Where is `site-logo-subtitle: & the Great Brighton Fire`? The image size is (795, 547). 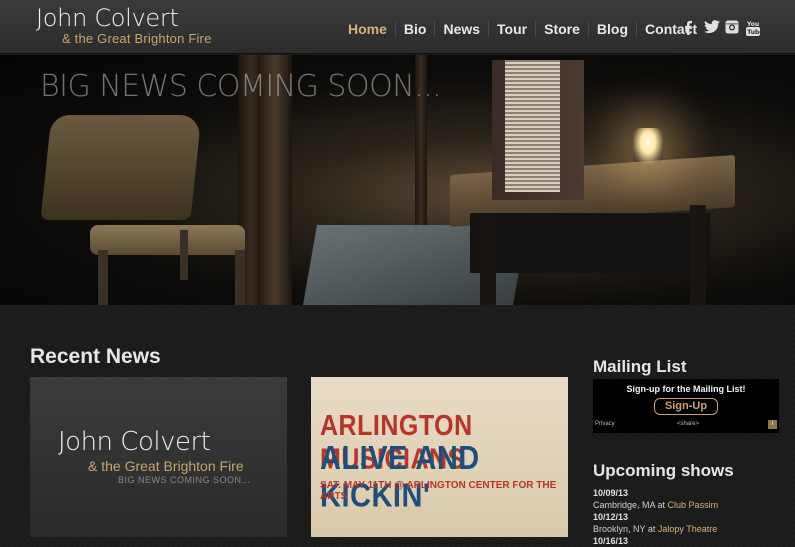
site-logo-subtitle: & the Great Brighton Fire is located at coordinates (137, 38).